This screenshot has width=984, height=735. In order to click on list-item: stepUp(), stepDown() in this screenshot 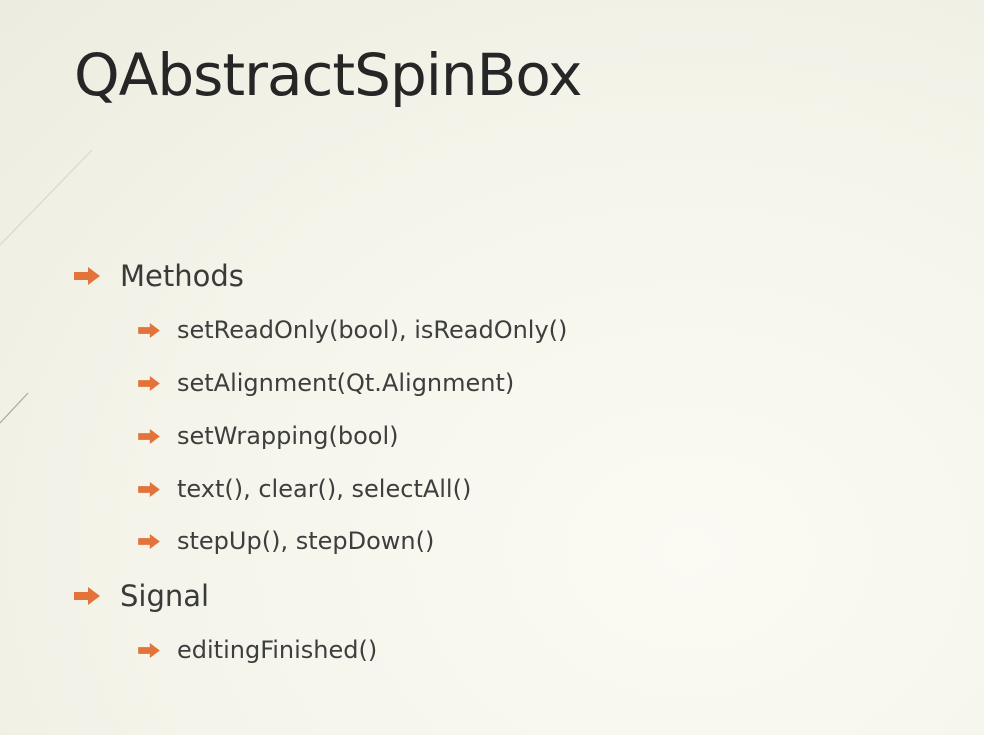, I will do `click(286, 541)`.